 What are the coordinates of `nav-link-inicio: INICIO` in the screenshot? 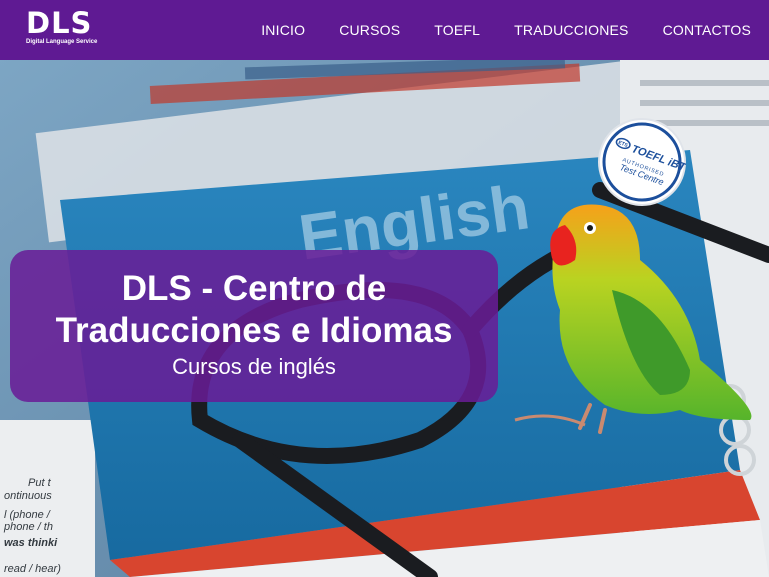 It's located at (283, 30).